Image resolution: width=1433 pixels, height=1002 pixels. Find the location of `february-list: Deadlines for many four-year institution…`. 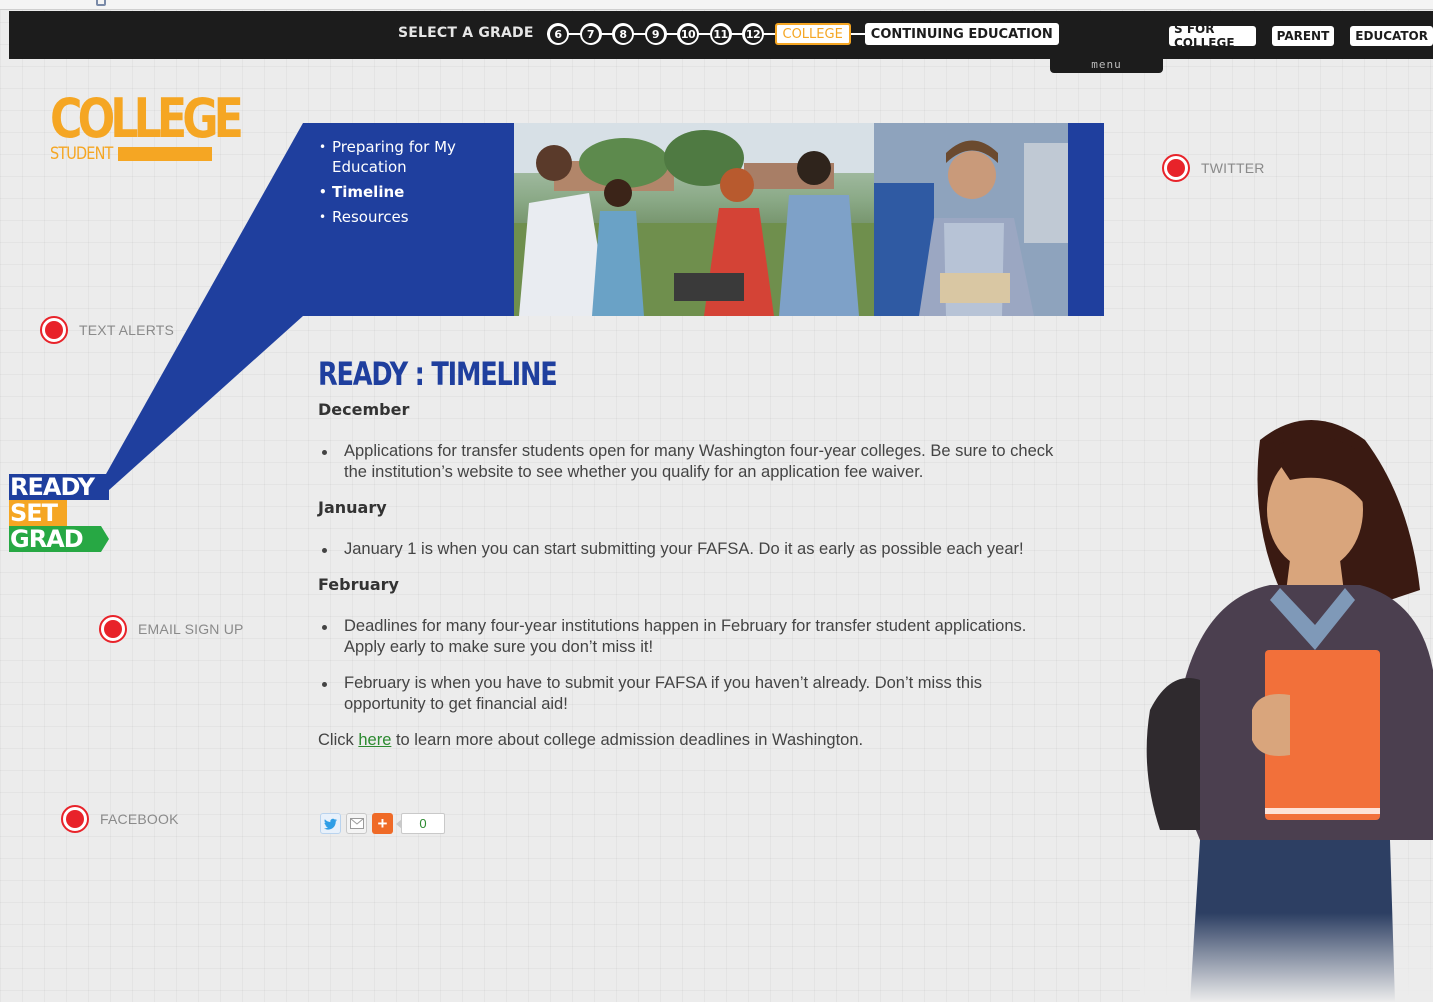

february-list: Deadlines for many four-year institution… is located at coordinates (688, 665).